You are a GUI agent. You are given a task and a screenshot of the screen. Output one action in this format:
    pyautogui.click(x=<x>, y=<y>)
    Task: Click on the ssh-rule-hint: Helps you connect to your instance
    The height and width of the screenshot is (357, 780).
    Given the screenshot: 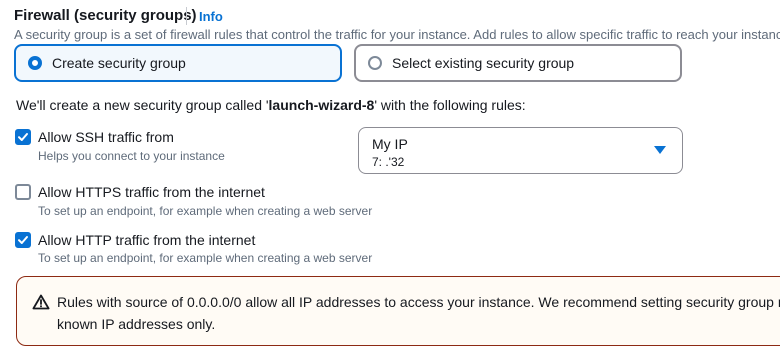 What is the action you would take?
    pyautogui.click(x=131, y=156)
    